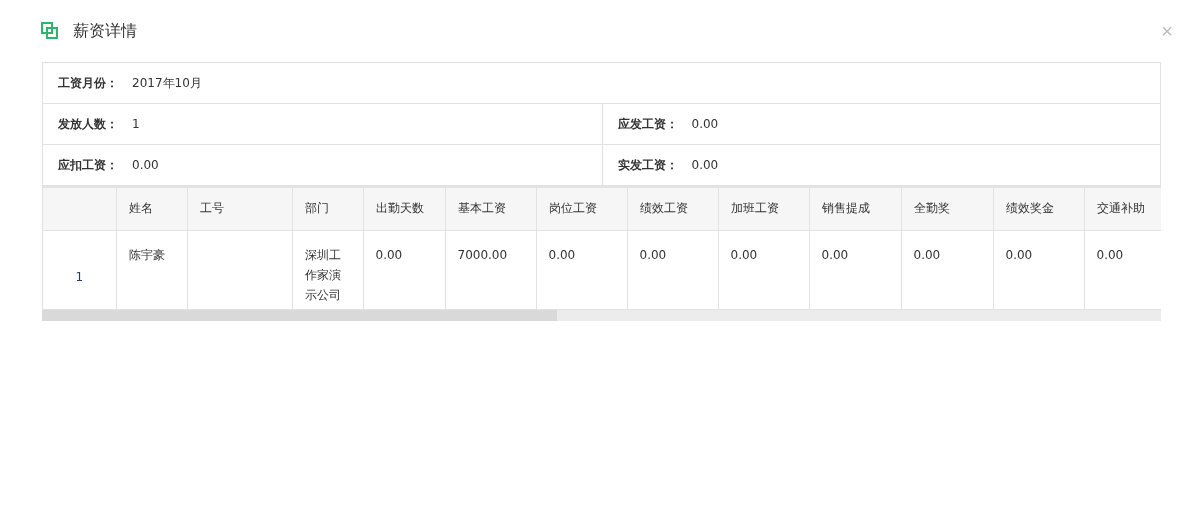 The width and height of the screenshot is (1198, 528). I want to click on table-cell: 陈宇豪, so click(151, 269).